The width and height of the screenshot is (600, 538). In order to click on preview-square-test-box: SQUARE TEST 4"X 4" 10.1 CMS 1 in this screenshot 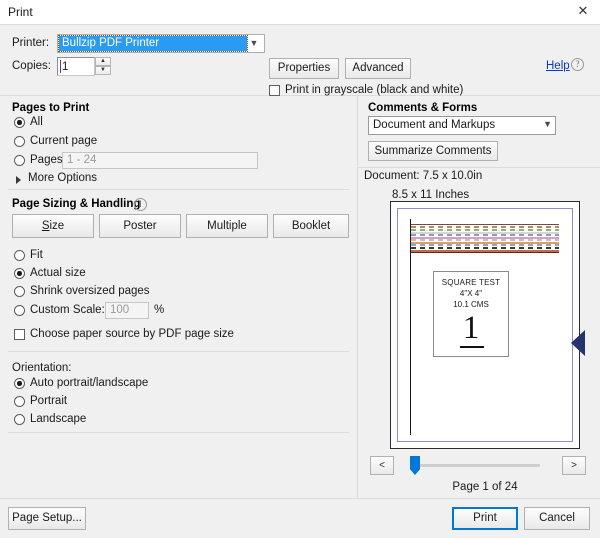, I will do `click(471, 314)`.